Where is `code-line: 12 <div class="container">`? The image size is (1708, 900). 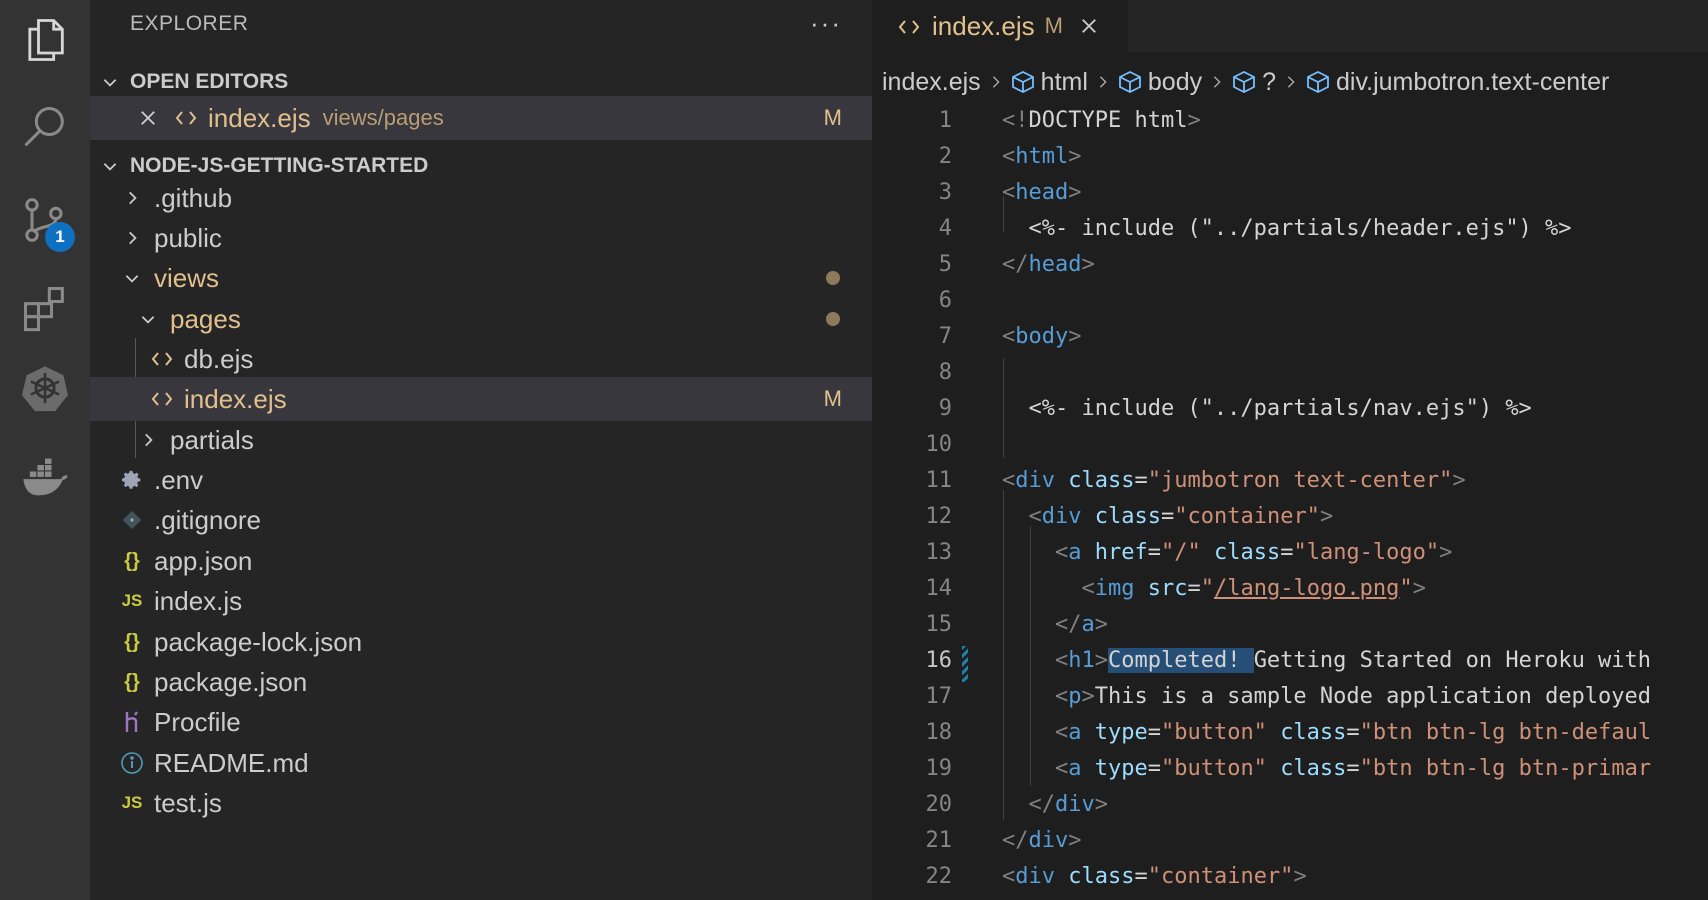 code-line: 12 <div class="container"> is located at coordinates (1103, 516).